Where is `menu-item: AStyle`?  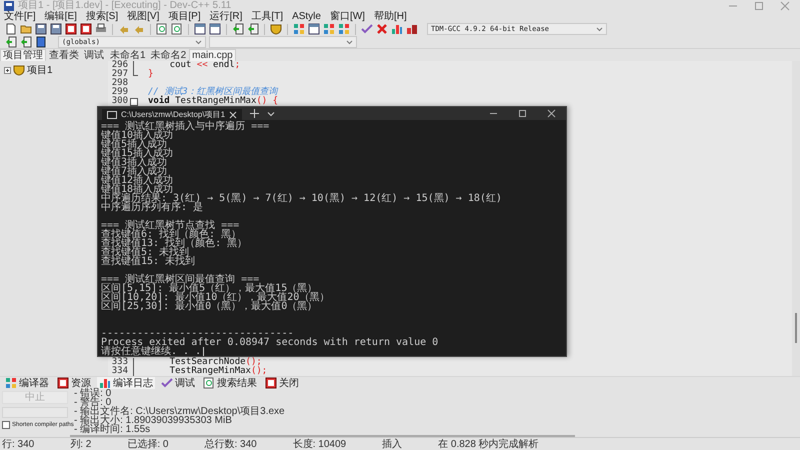
menu-item: AStyle is located at coordinates (306, 16).